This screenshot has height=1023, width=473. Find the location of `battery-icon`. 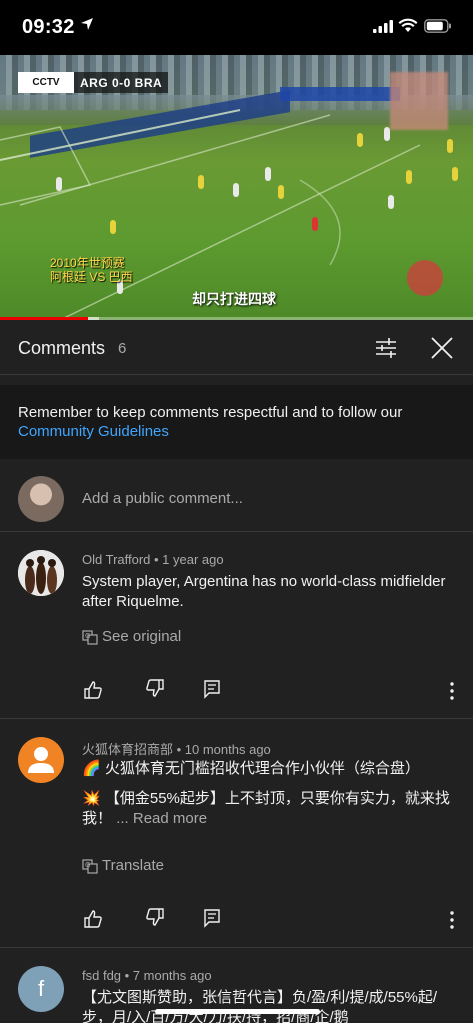

battery-icon is located at coordinates (437, 26).